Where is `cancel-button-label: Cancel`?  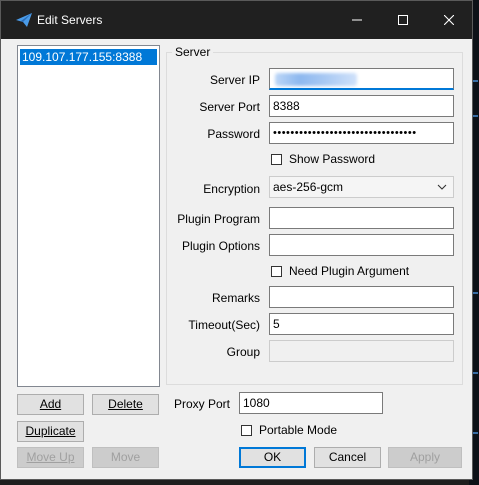 cancel-button-label: Cancel is located at coordinates (347, 457).